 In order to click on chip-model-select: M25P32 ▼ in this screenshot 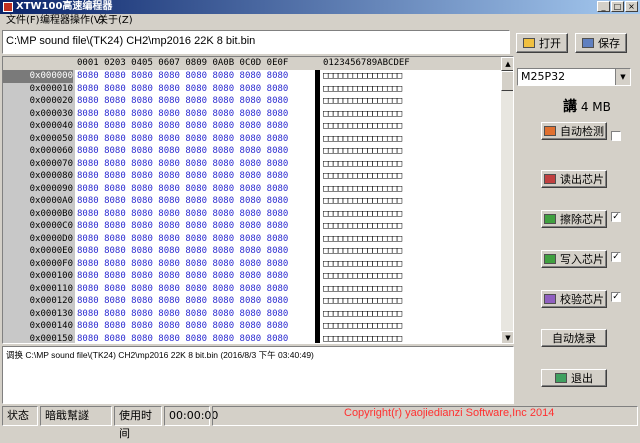, I will do `click(574, 77)`.